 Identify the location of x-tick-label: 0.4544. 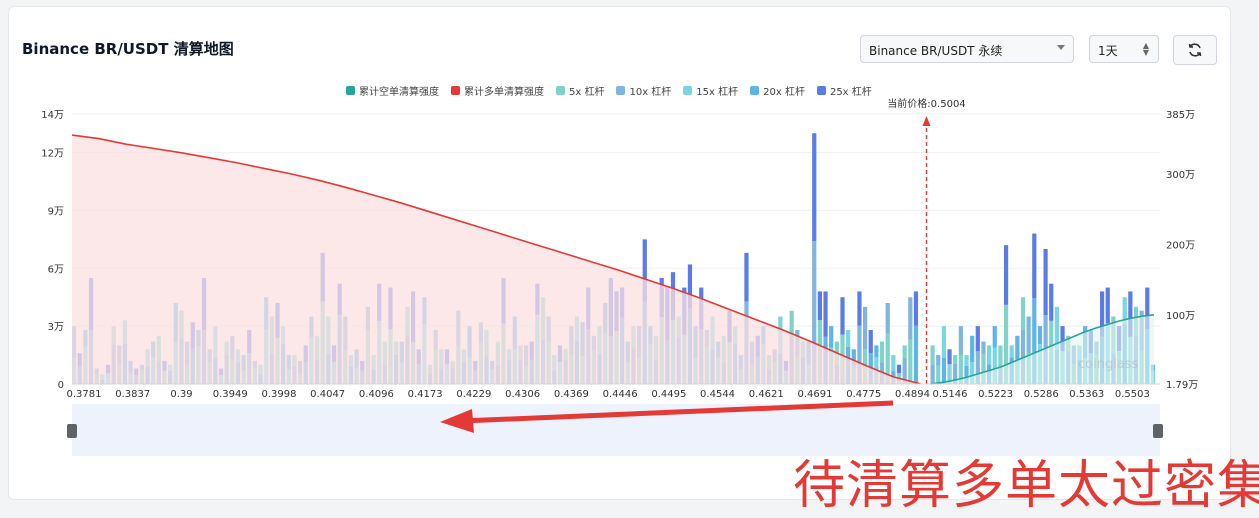
(717, 394).